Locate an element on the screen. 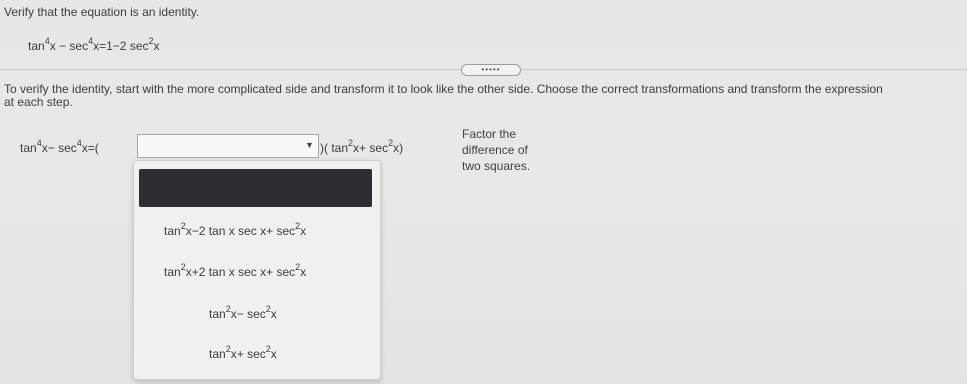  step-right-factor: )( tan2x+ sec2x) is located at coordinates (362, 146).